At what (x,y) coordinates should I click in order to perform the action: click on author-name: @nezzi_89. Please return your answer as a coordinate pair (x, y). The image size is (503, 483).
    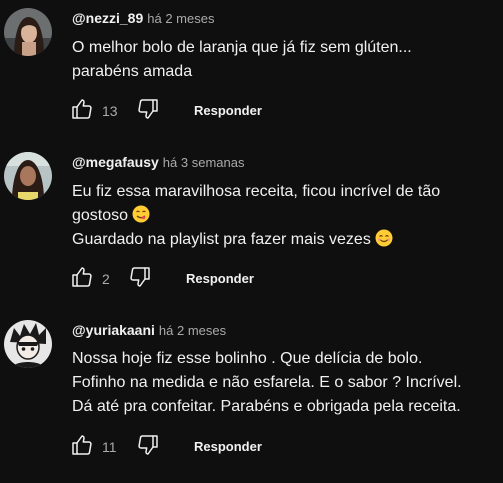
    Looking at the image, I should click on (107, 18).